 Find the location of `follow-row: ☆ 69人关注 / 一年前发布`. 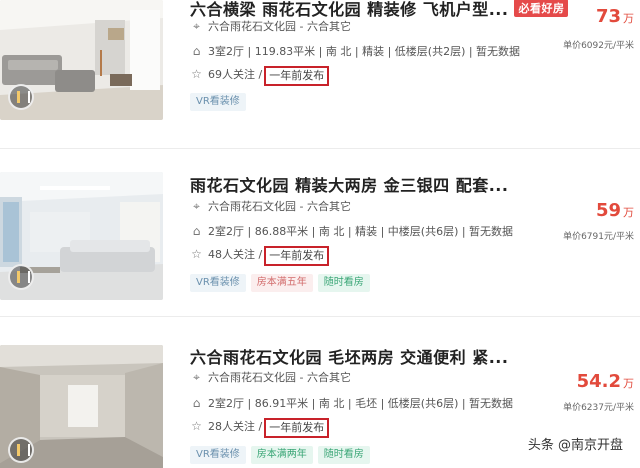

follow-row: ☆ 69人关注 / 一年前发布 is located at coordinates (260, 76).